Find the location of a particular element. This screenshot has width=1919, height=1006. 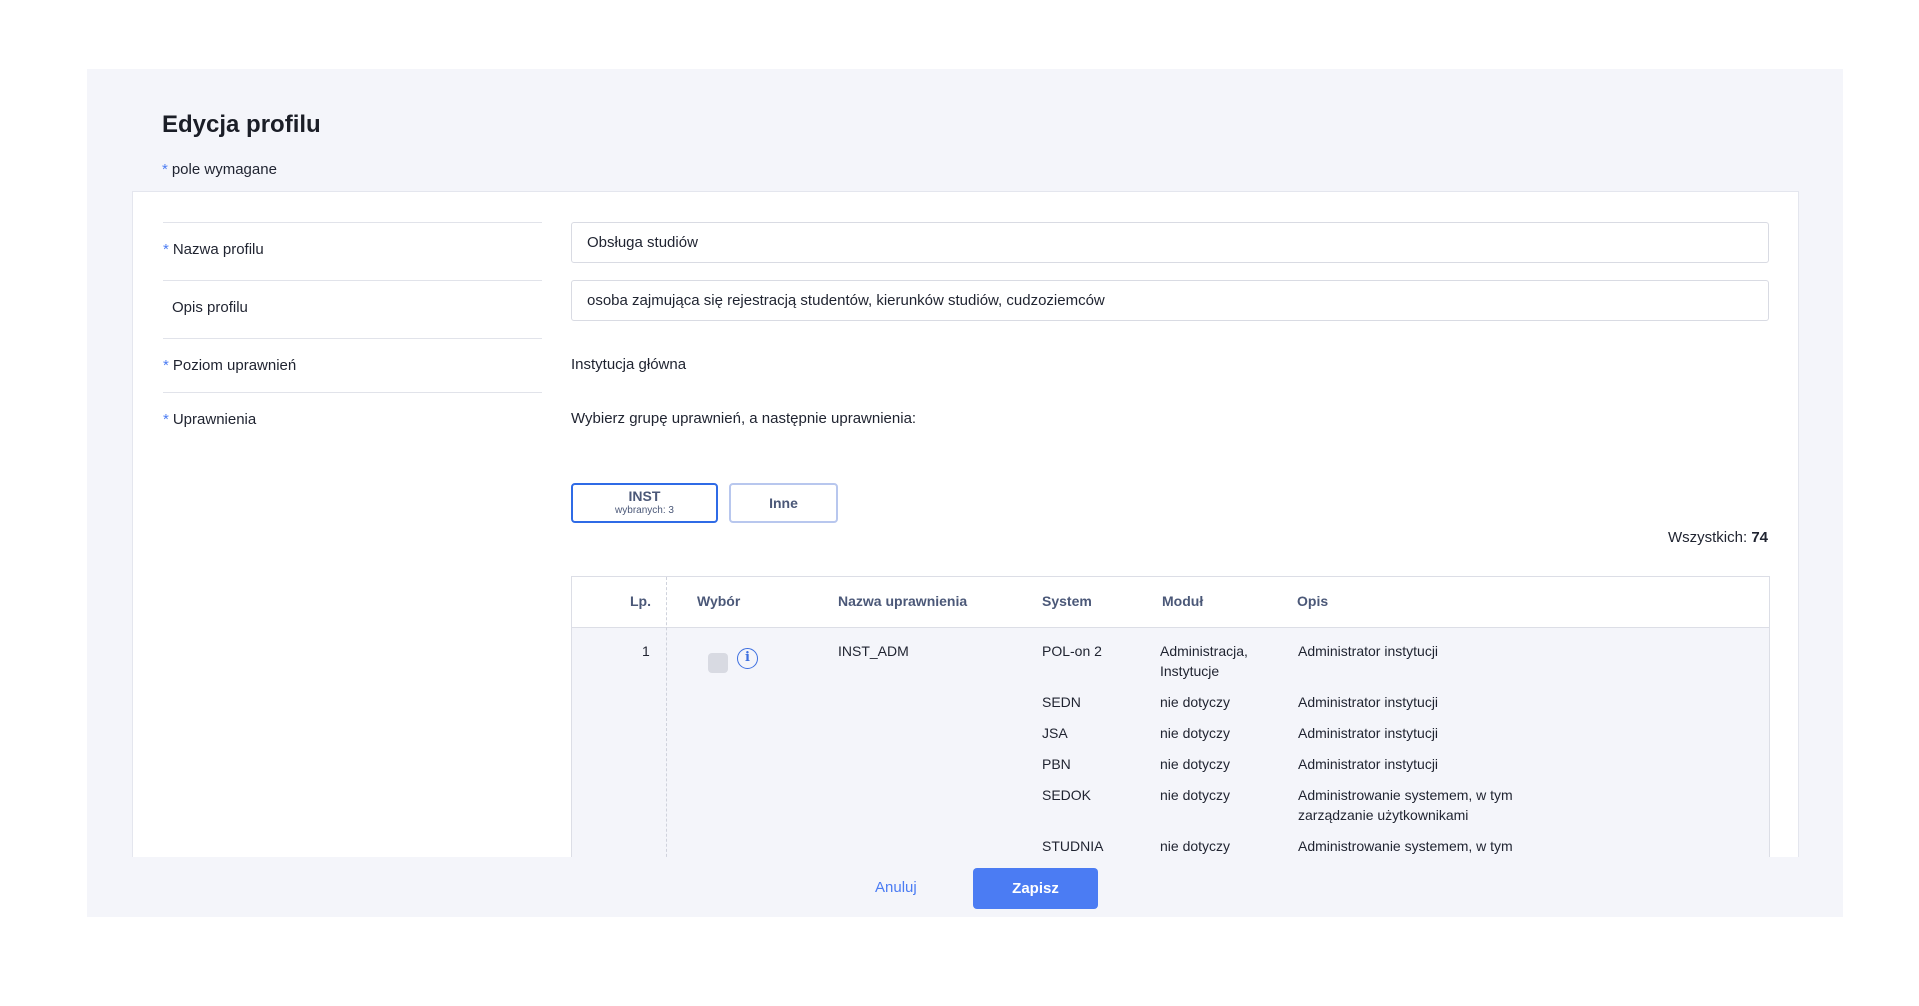

page-title: Edycja profilu is located at coordinates (241, 124).